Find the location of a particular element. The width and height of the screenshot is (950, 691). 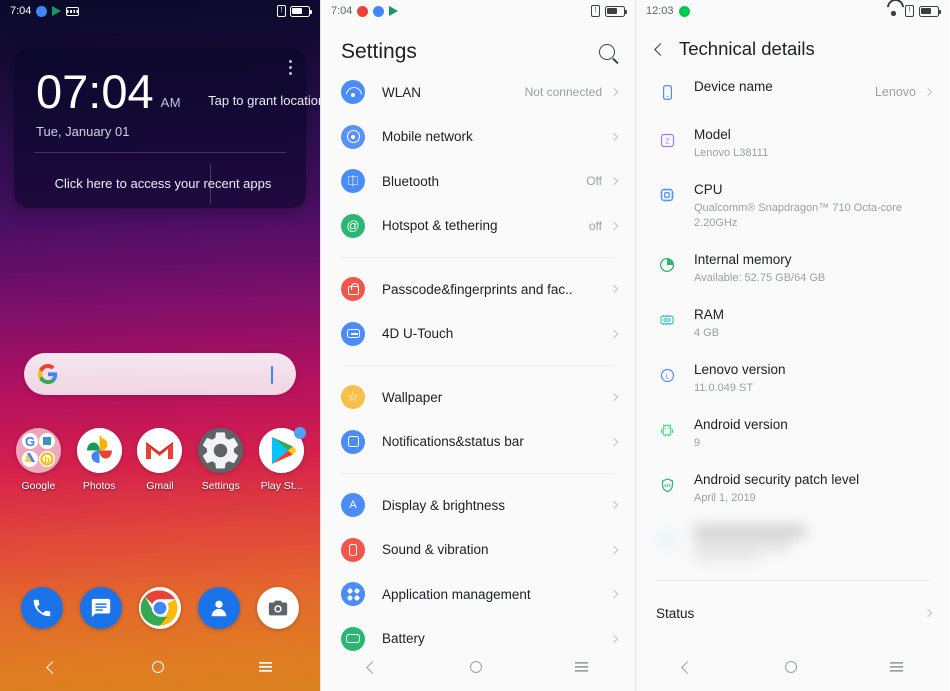

settings-row-notifications: Notifications&status bar is located at coordinates (478, 442).